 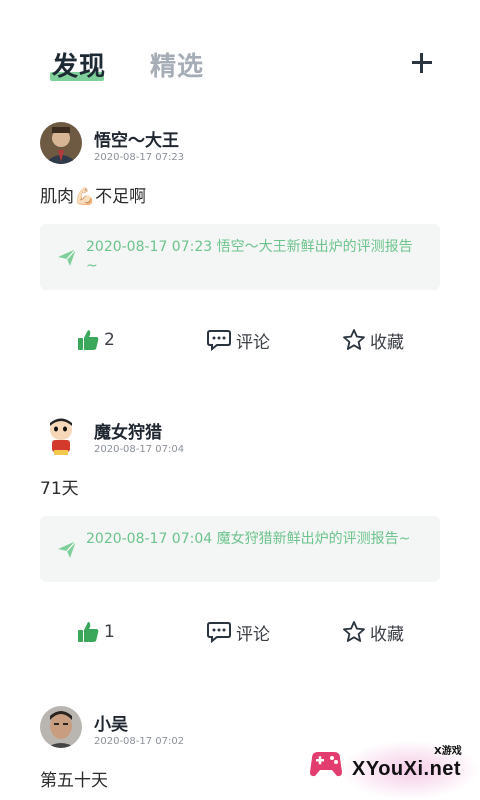 What do you see at coordinates (79, 64) in the screenshot?
I see `tab-discover: 发现` at bounding box center [79, 64].